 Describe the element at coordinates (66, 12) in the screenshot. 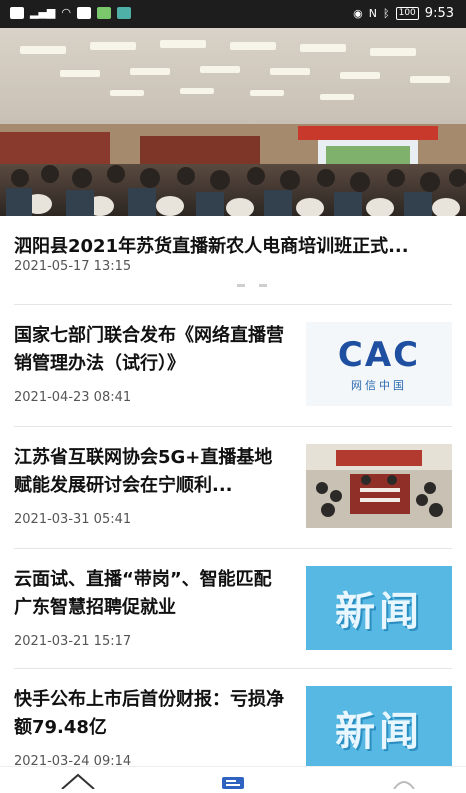

I see `wifi-icon: ◠` at that location.